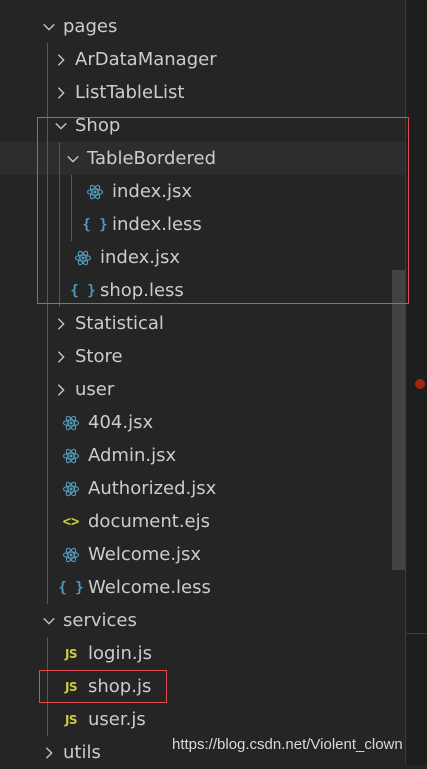  Describe the element at coordinates (202, 653) in the screenshot. I see `file-item: JS login.js` at that location.